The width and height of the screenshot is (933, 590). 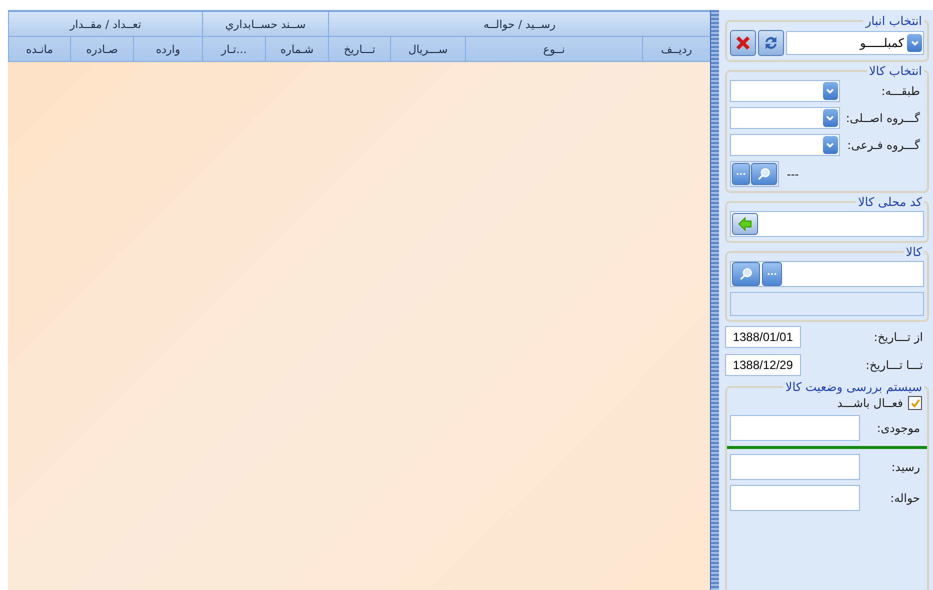 What do you see at coordinates (853, 387) in the screenshot?
I see `section-title: سیستم بررسی وضعیت کالا` at bounding box center [853, 387].